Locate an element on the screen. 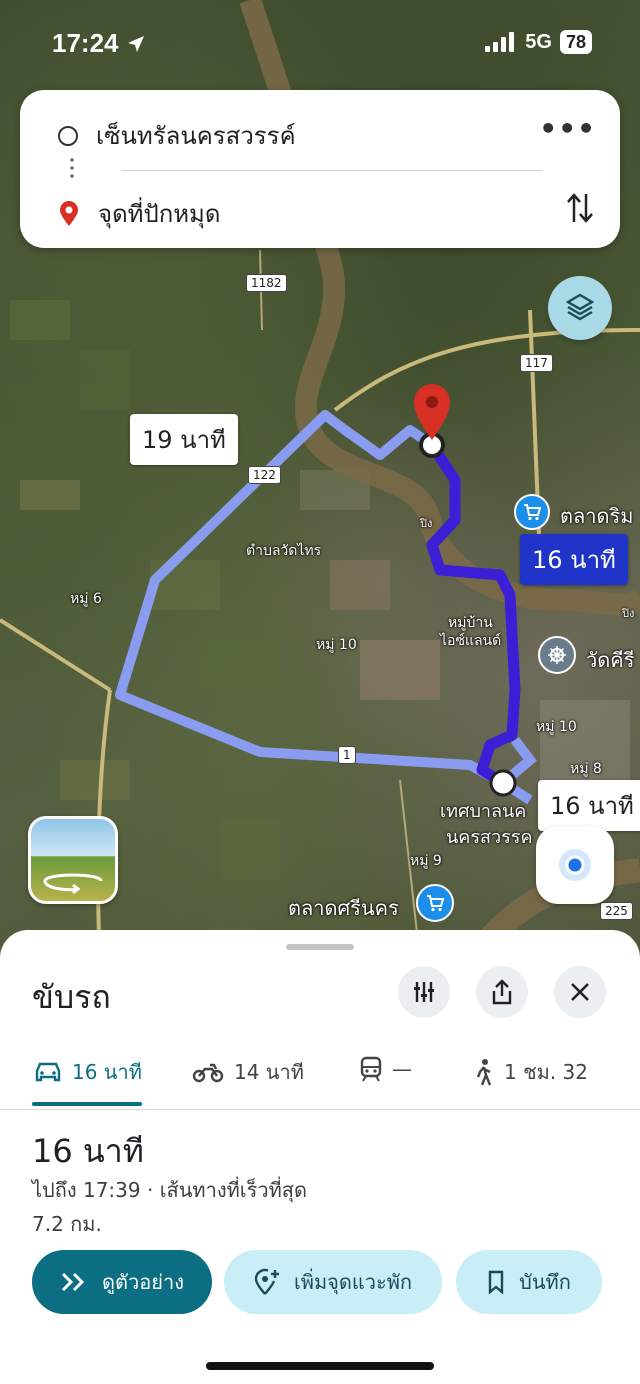 Image resolution: width=640 pixels, height=1384 pixels. destination-row: จุดที่ปักหมุด is located at coordinates (139, 213).